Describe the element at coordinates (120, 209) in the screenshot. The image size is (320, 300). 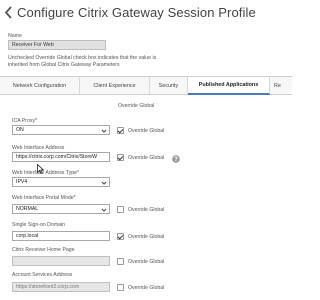
I see `web-interface-portal-mode-override-checkbox` at that location.